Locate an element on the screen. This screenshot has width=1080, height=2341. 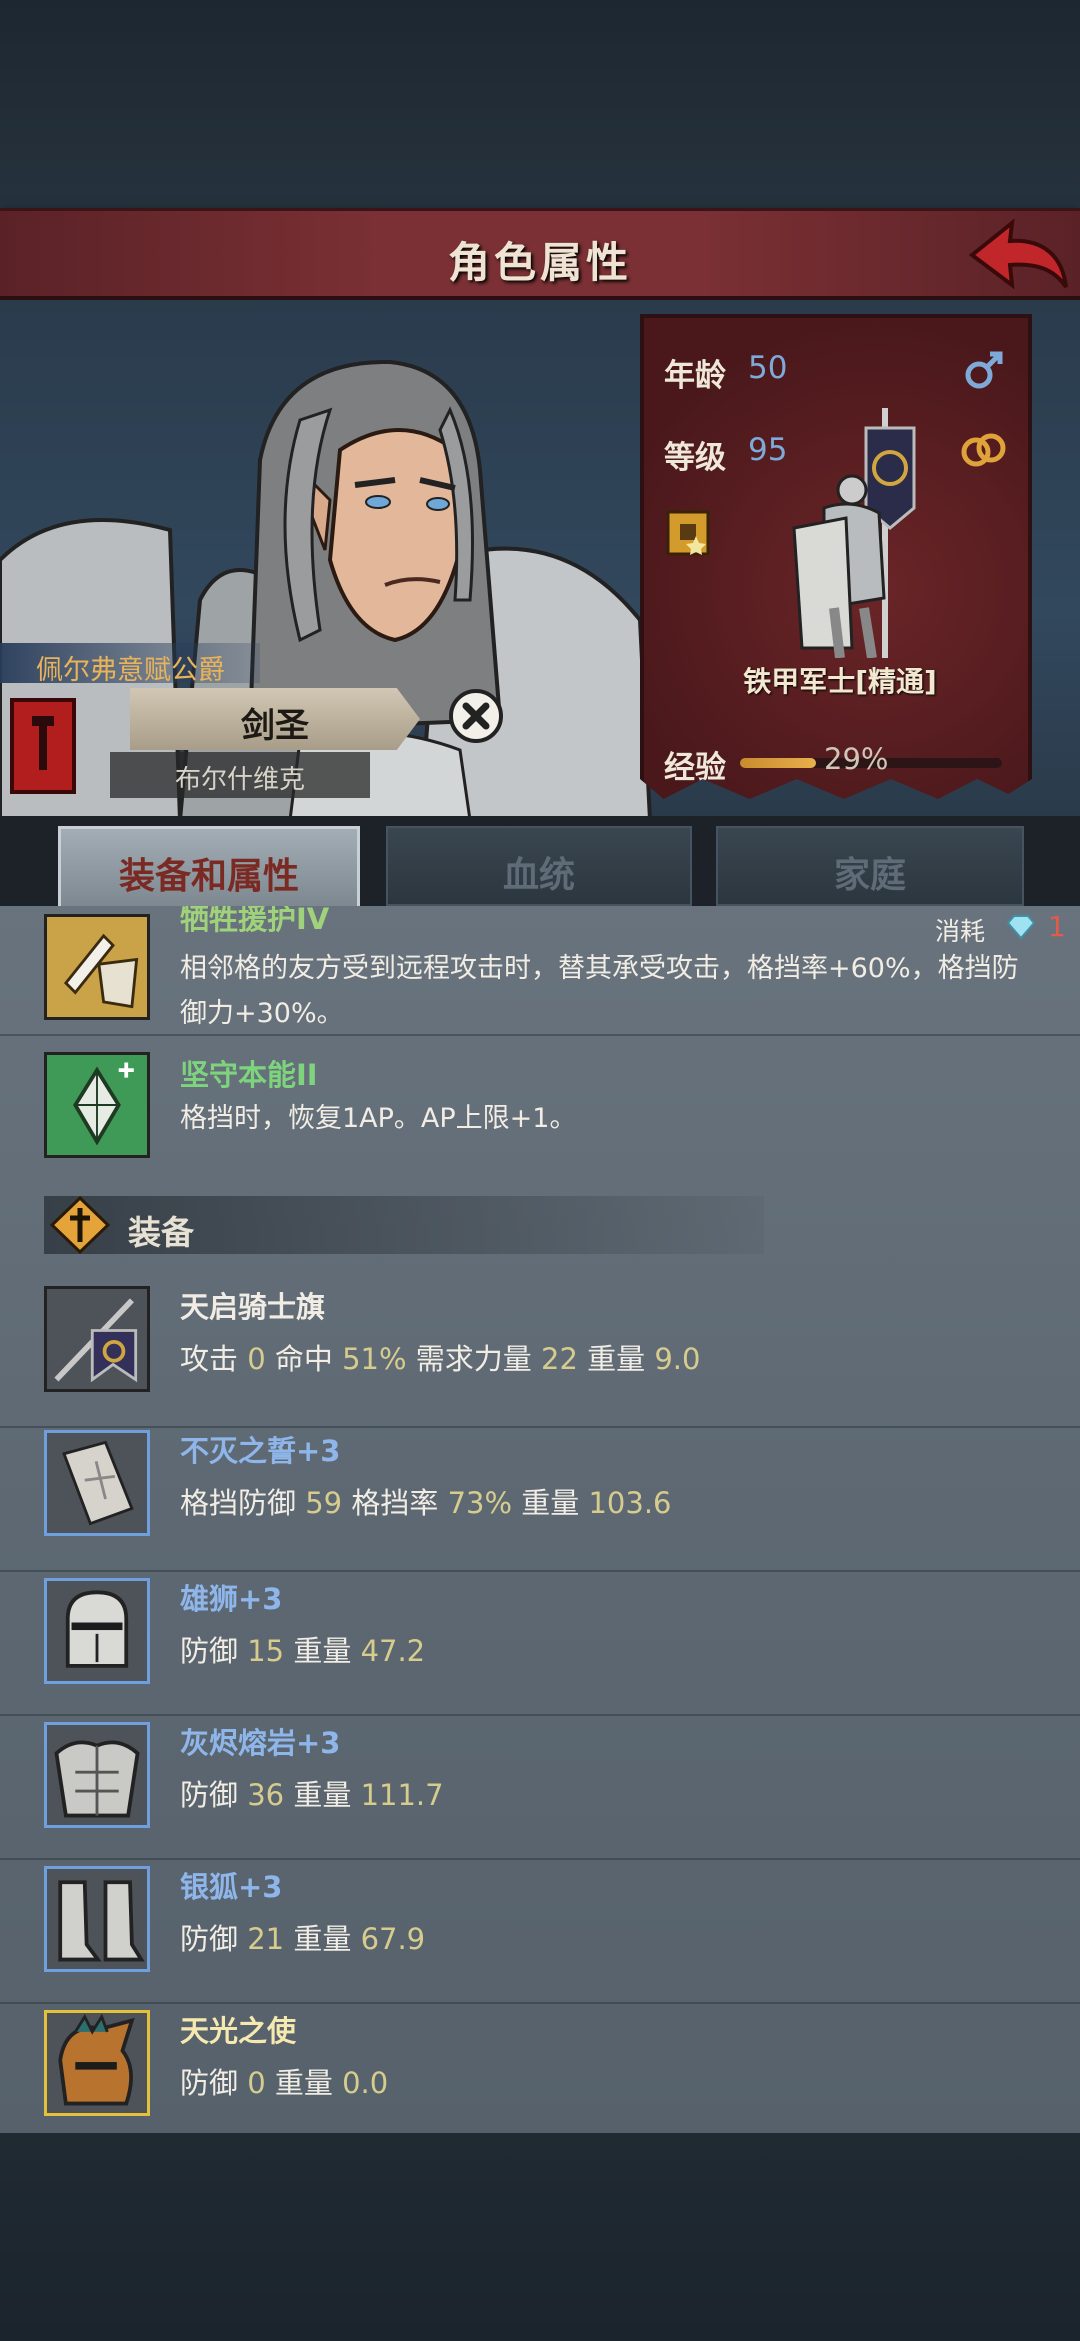
section-title: 装备 is located at coordinates (161, 1232).